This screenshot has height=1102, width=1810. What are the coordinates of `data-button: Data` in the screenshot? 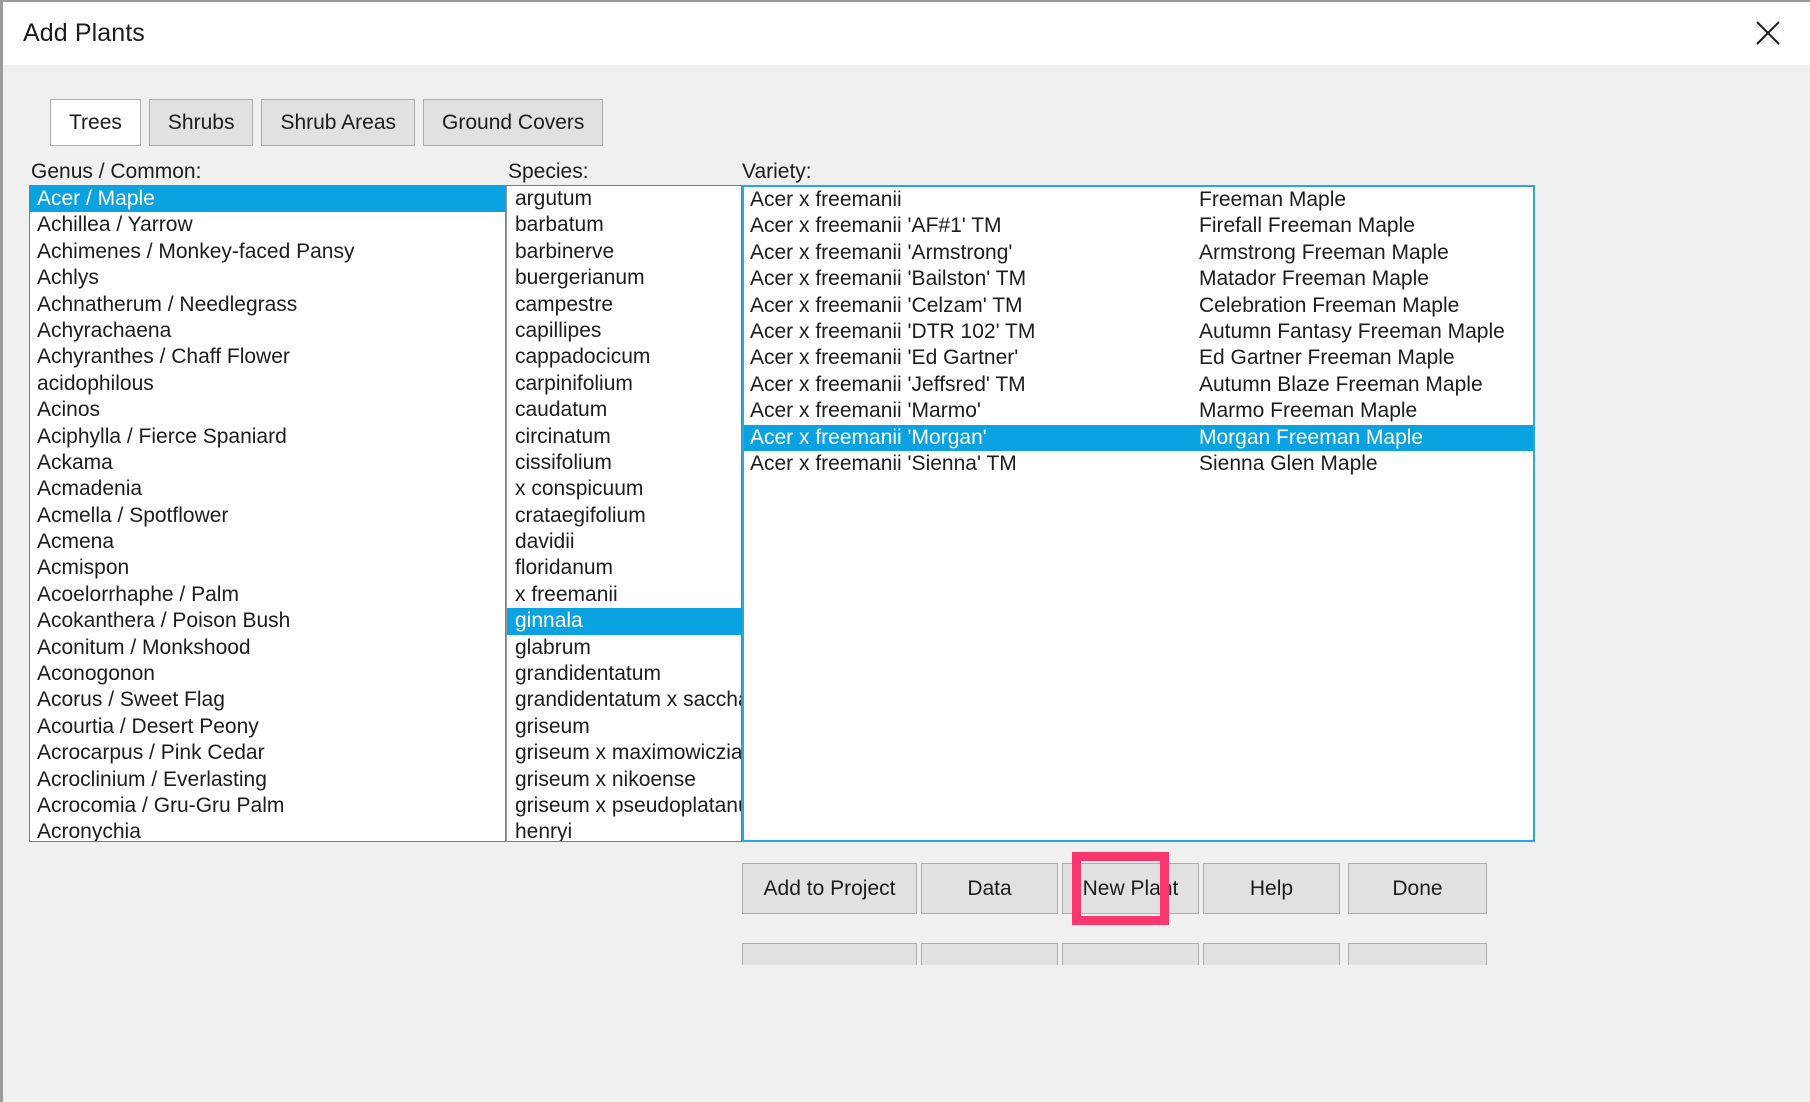 It's located at (989, 888).